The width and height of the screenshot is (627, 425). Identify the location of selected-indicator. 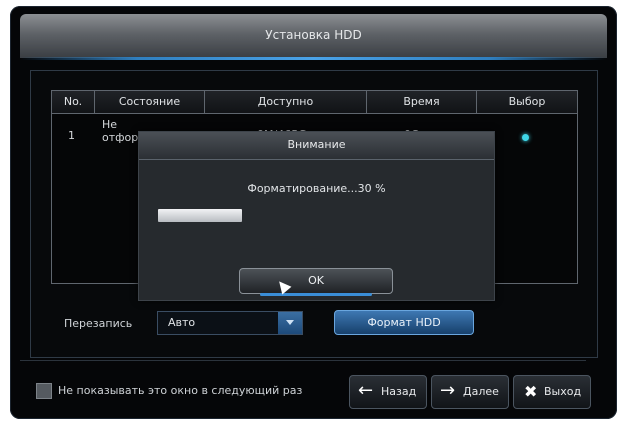
(525, 137).